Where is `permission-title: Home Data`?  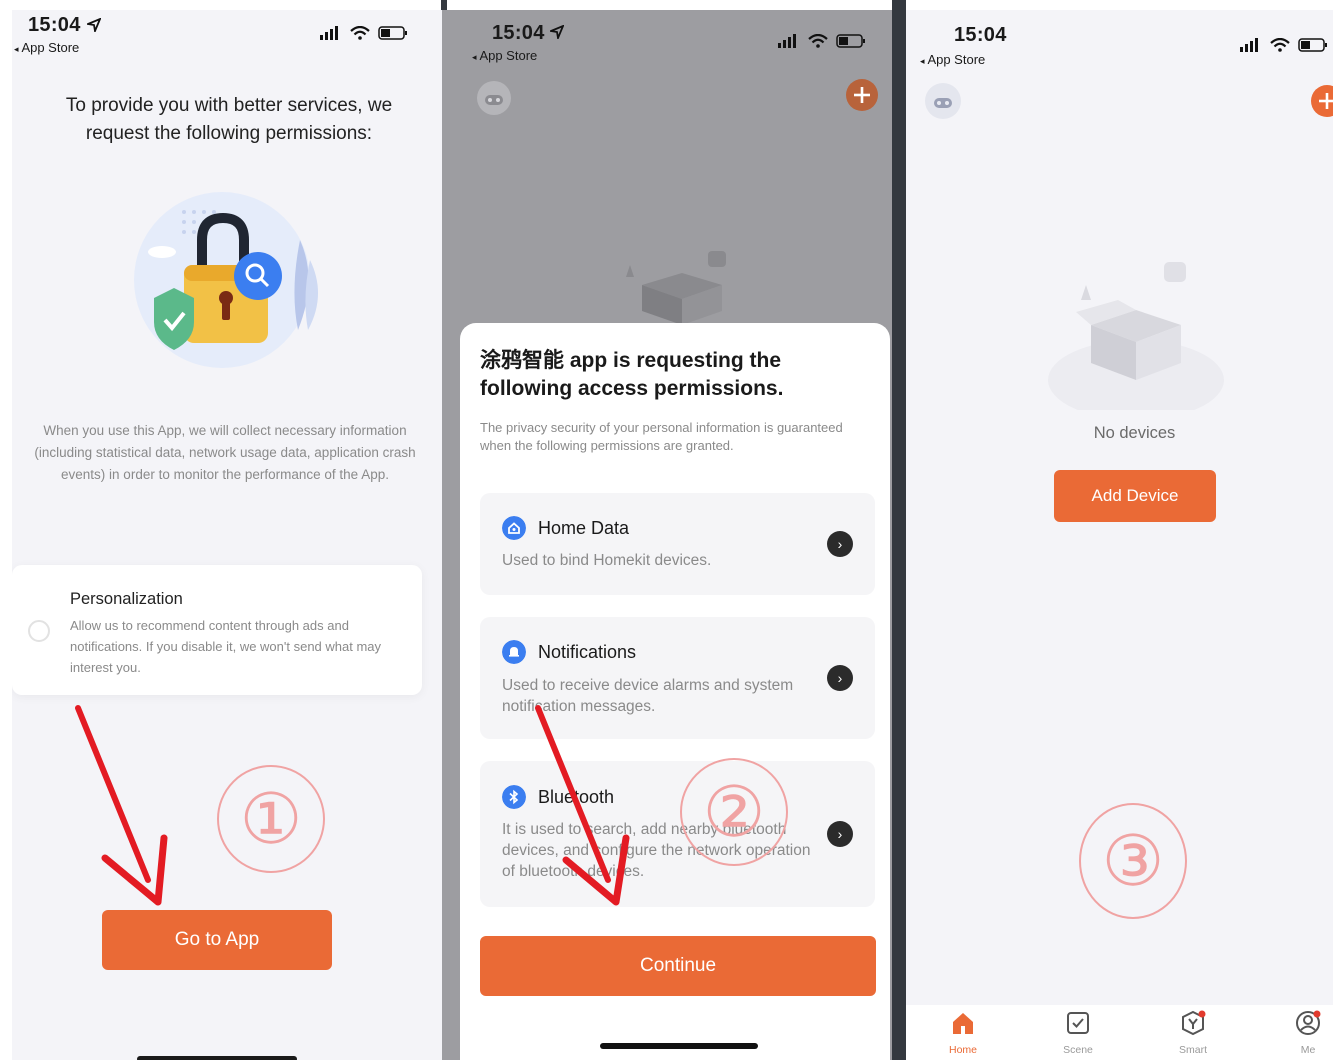 permission-title: Home Data is located at coordinates (584, 528).